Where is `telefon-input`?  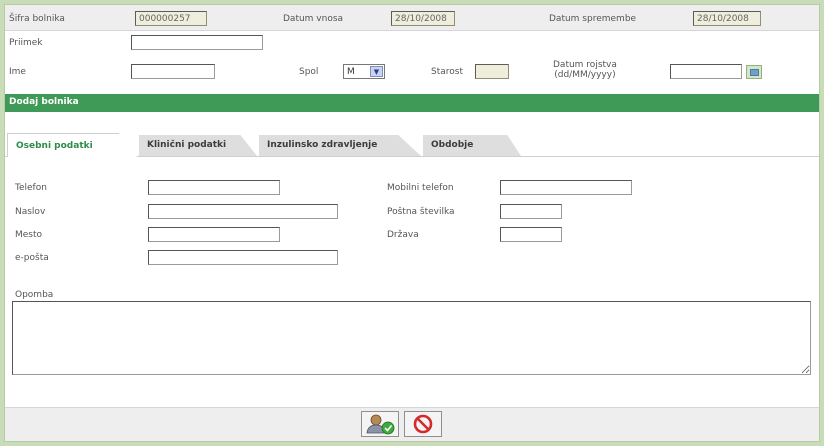
telefon-input is located at coordinates (214, 187).